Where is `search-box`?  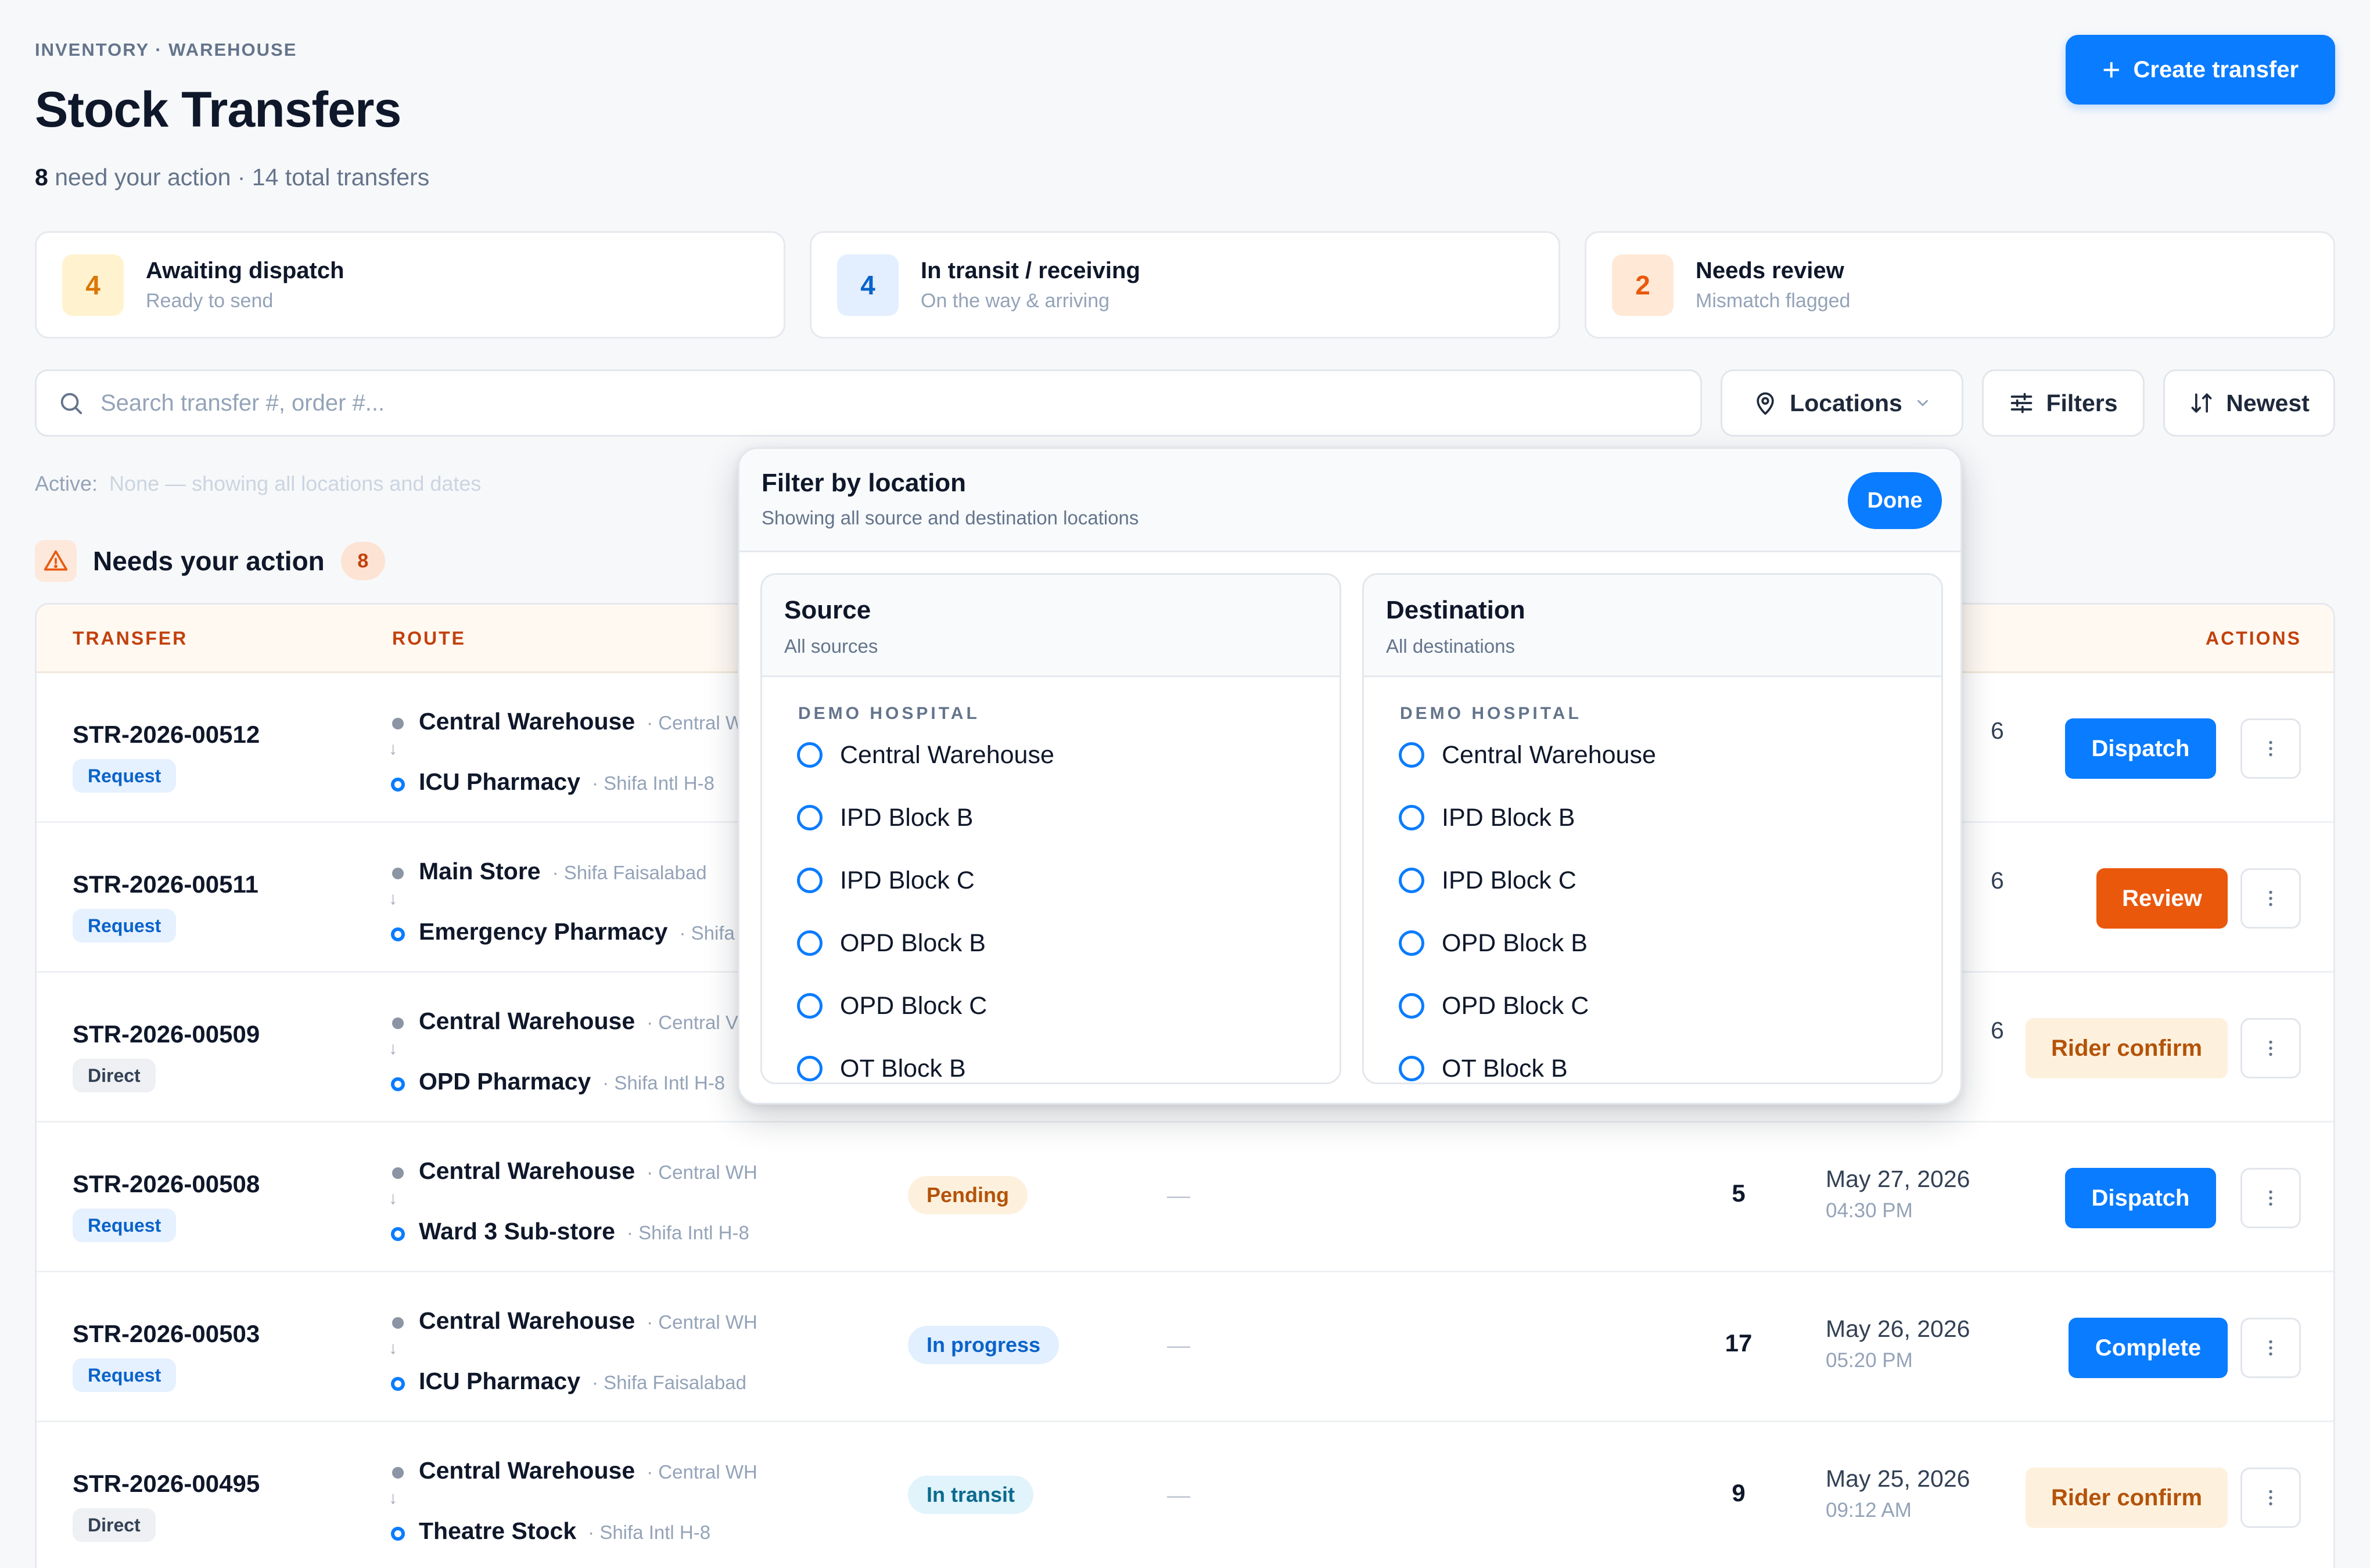
search-box is located at coordinates (868, 403).